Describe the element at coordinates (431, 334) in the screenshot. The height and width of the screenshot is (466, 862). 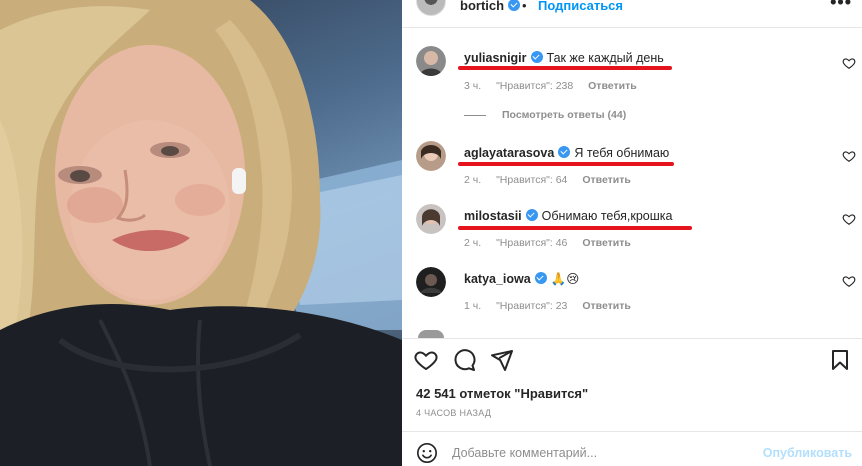
I see `next-comment-avatar-partial` at that location.